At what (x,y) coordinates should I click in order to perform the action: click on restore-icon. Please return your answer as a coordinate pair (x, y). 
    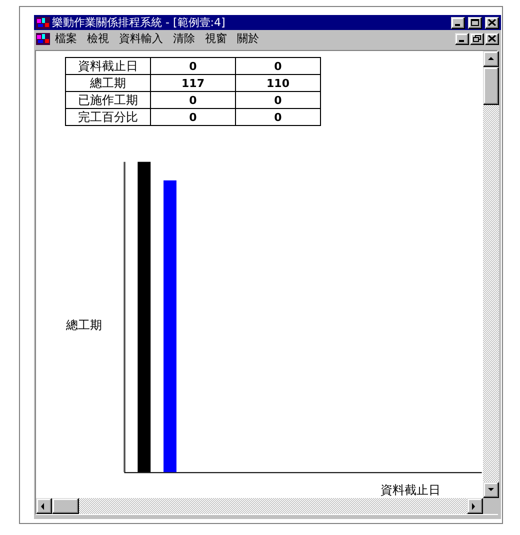
    Looking at the image, I should click on (477, 38).